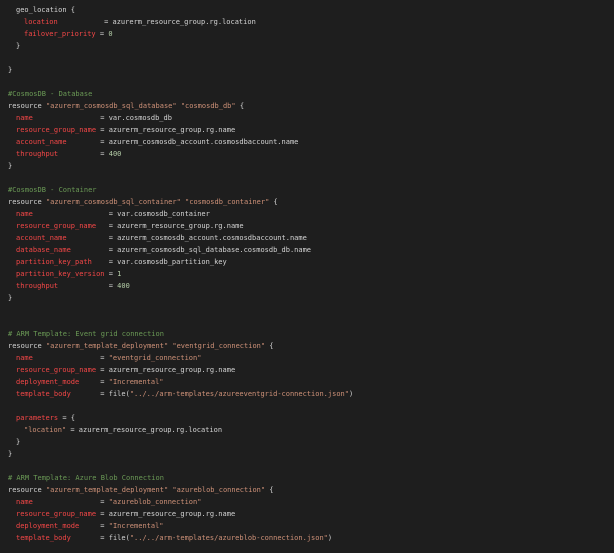  What do you see at coordinates (37, 154) in the screenshot?
I see `code-token-attr: throughput` at bounding box center [37, 154].